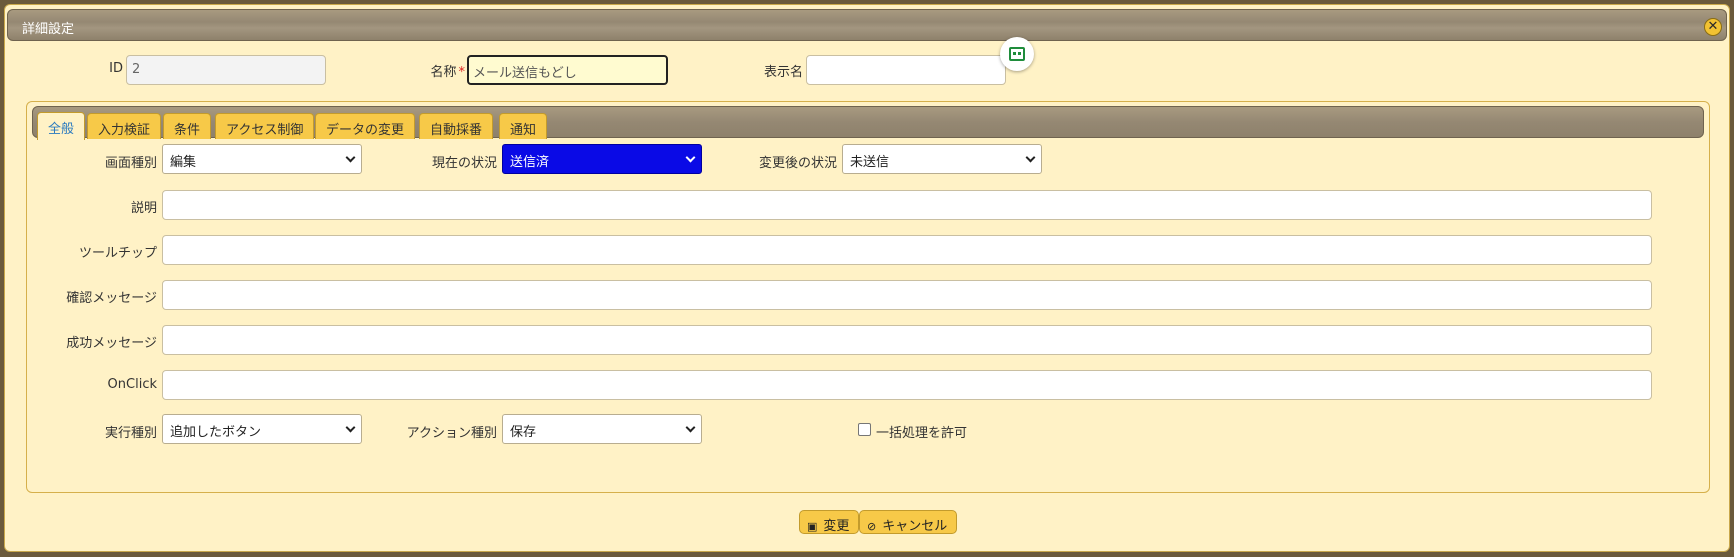  Describe the element at coordinates (1713, 27) in the screenshot. I see `close-icon: ✕` at that location.